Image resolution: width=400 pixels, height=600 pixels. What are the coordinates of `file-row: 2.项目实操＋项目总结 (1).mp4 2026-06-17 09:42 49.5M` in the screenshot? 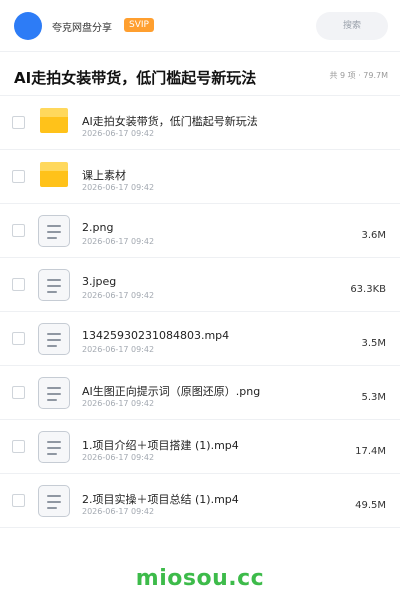 It's located at (200, 501).